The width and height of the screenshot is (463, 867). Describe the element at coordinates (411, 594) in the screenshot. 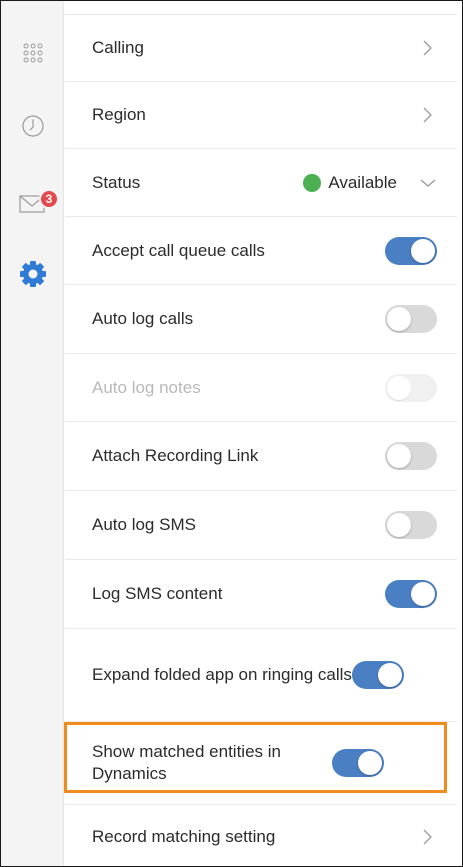

I see `log-sms-content-toggle` at that location.